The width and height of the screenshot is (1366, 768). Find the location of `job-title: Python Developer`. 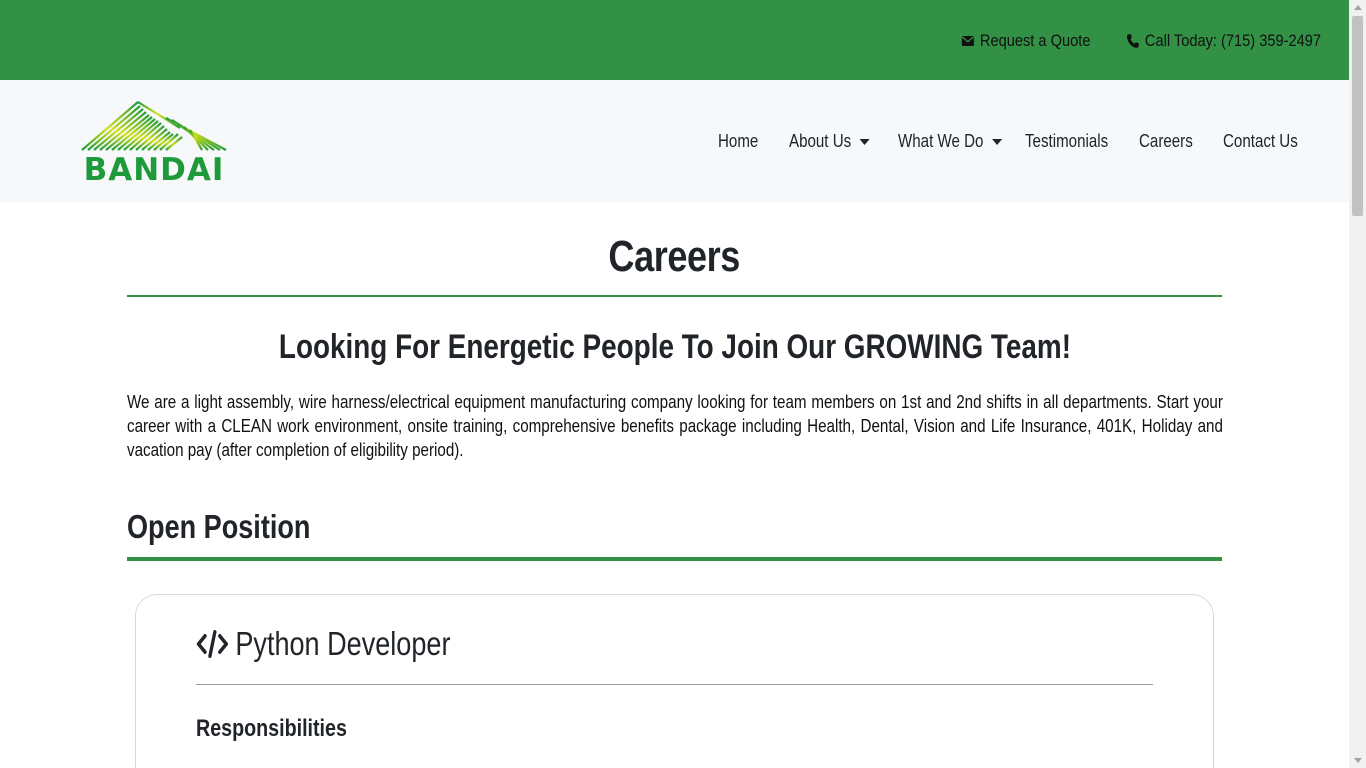

job-title: Python Developer is located at coordinates (323, 644).